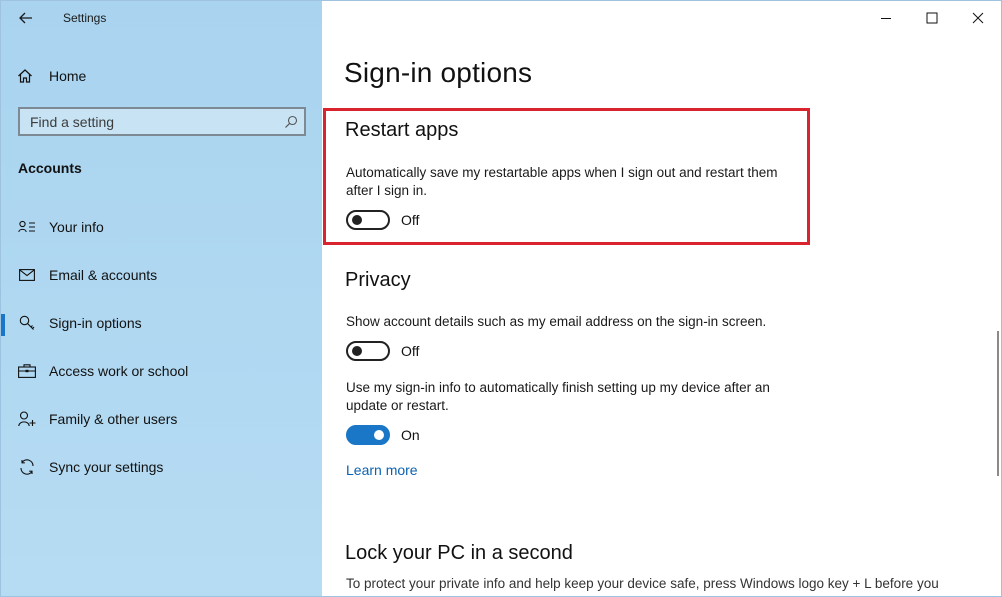 The height and width of the screenshot is (597, 1002). I want to click on sidebar-item-label: Access work or school, so click(119, 371).